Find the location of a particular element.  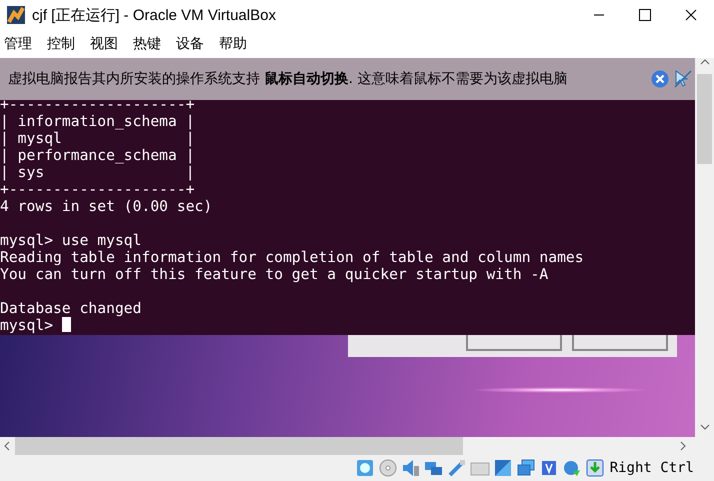

terminal-line: | information_schema | is located at coordinates (98, 121).